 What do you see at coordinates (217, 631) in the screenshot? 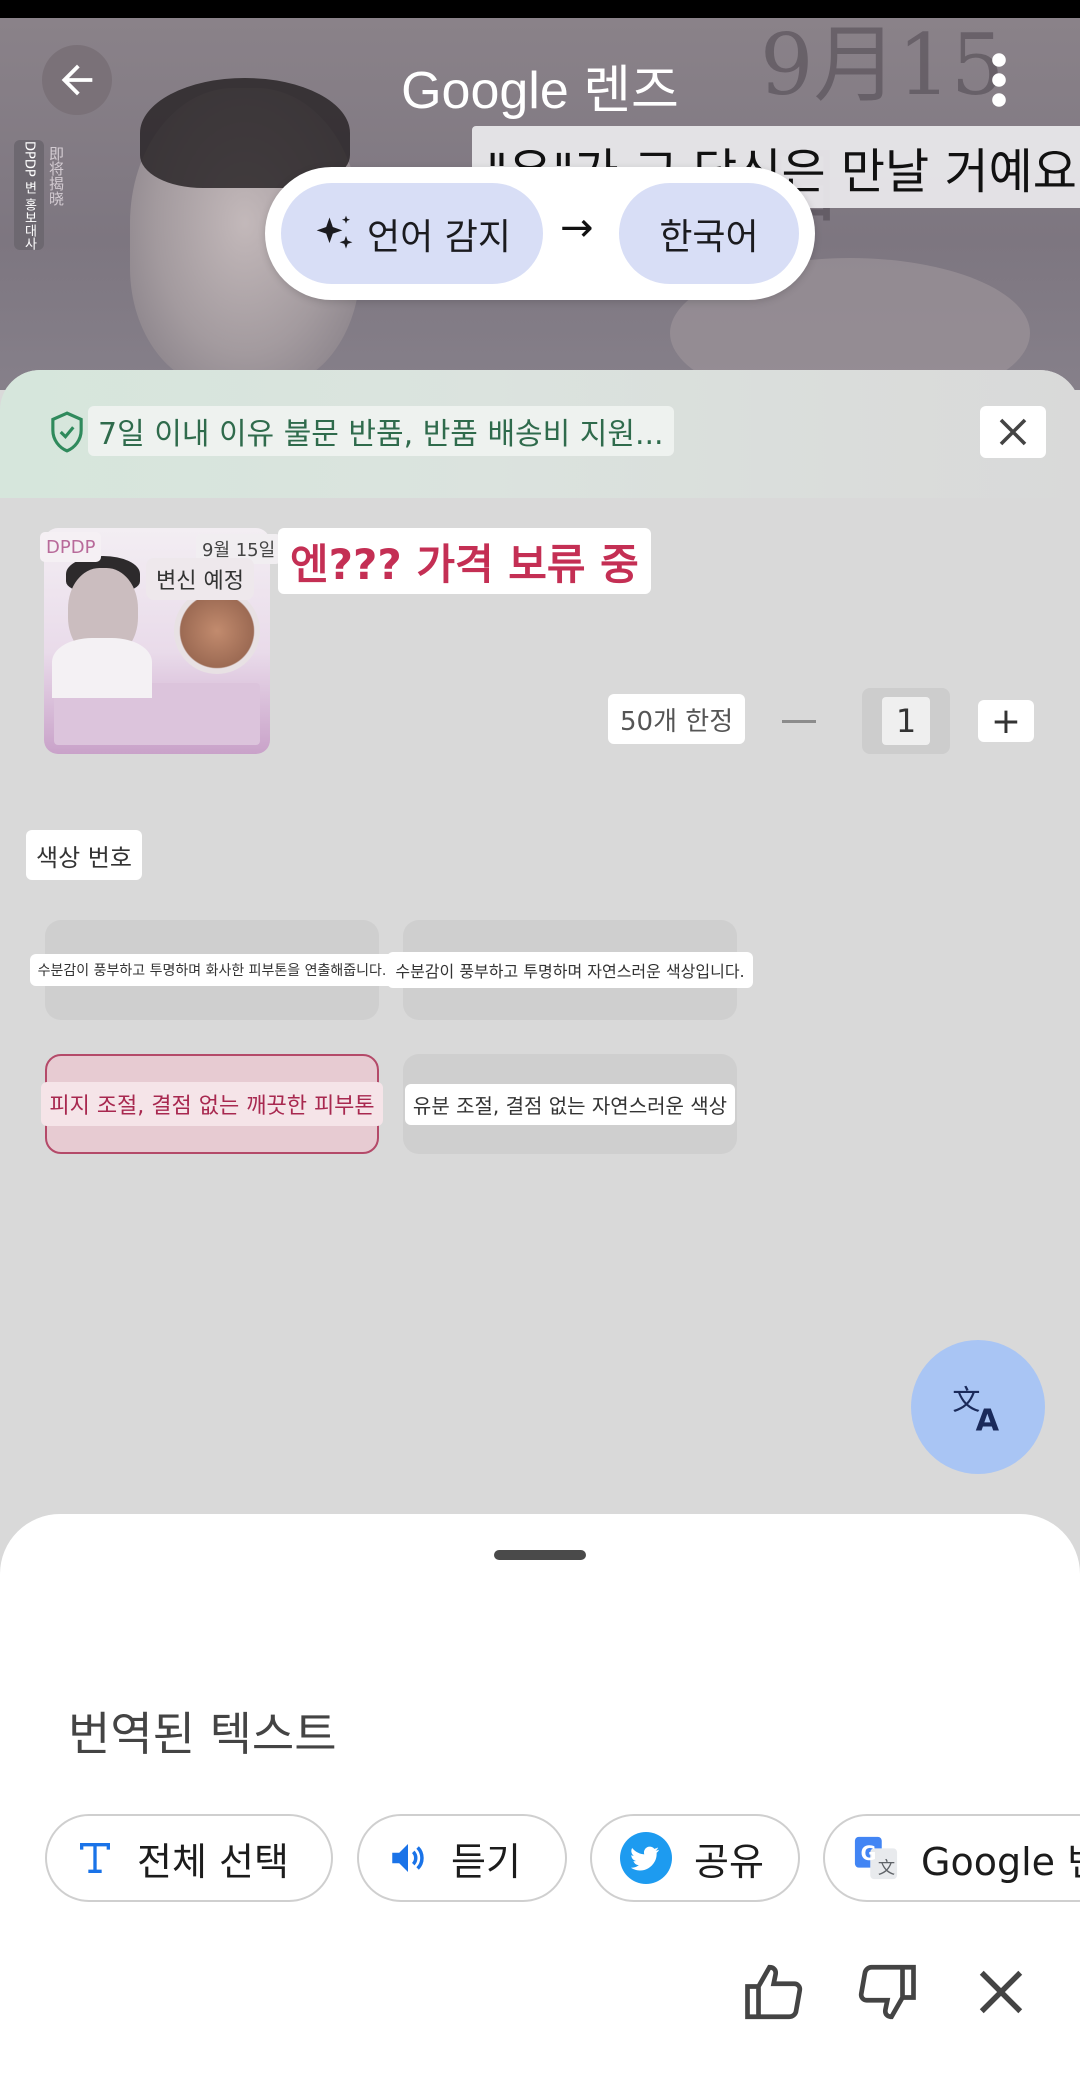
I see `thumb-cushion` at bounding box center [217, 631].